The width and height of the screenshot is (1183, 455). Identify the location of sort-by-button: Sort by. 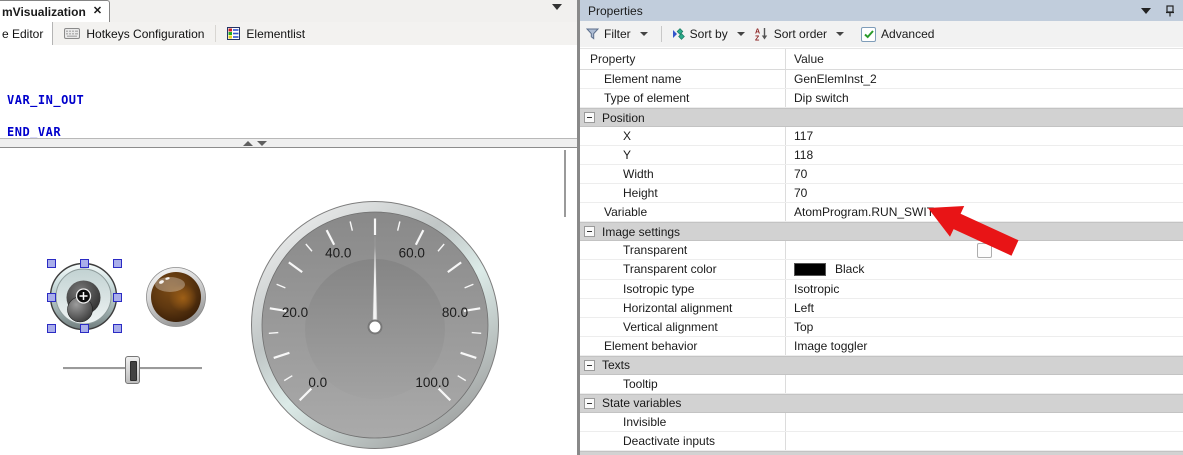
(709, 34).